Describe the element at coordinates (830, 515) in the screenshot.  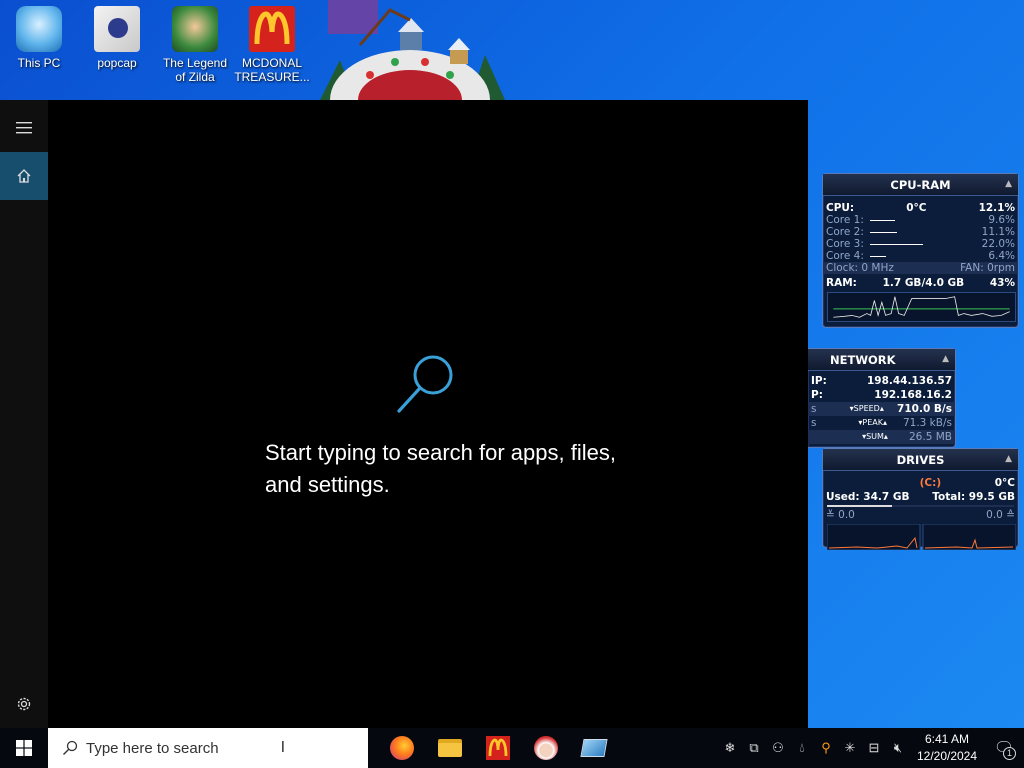
I see `read-icon: ≚` at that location.